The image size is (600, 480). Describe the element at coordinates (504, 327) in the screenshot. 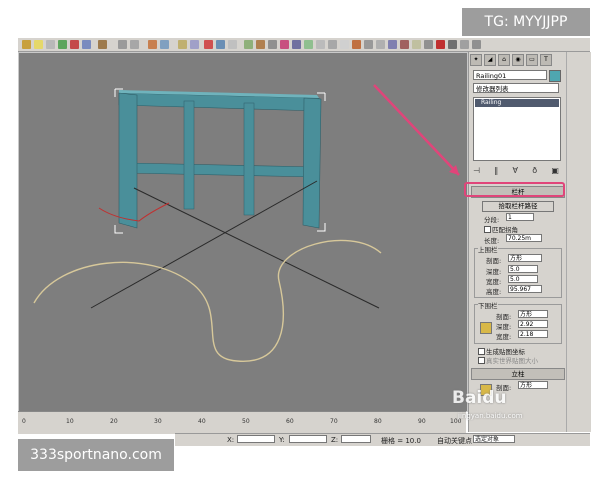

I see `lower-depth-label: 深度:` at that location.